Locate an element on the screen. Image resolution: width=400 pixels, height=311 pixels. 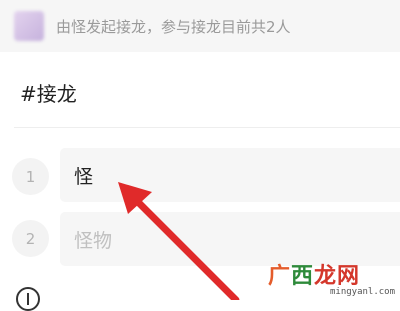
entry-number-2: 2 is located at coordinates (30, 238).